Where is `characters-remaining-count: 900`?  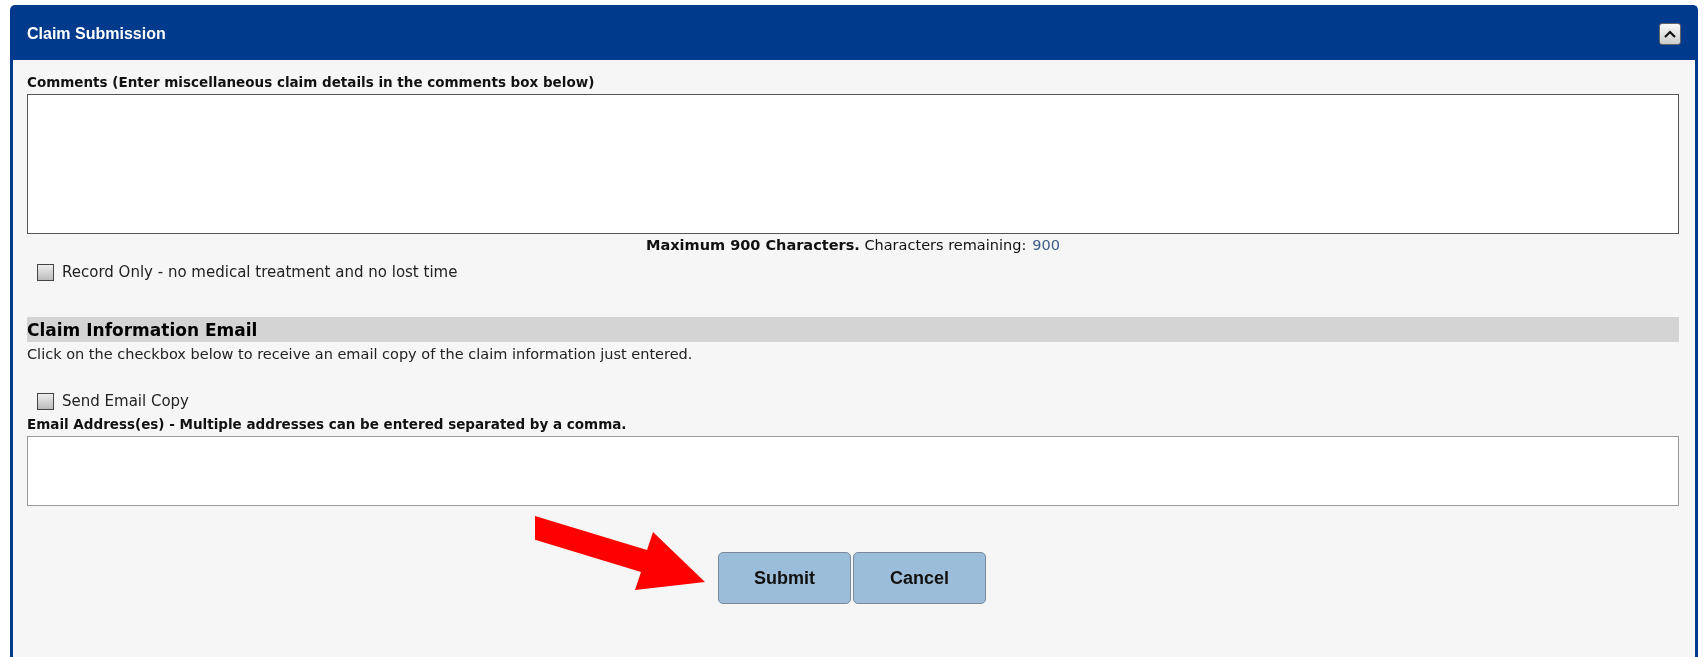
characters-remaining-count: 900 is located at coordinates (1046, 245).